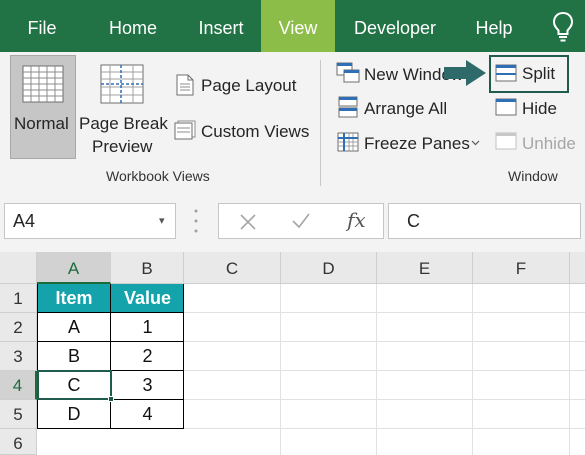 This screenshot has height=455, width=585. I want to click on new-window-icon, so click(348, 73).